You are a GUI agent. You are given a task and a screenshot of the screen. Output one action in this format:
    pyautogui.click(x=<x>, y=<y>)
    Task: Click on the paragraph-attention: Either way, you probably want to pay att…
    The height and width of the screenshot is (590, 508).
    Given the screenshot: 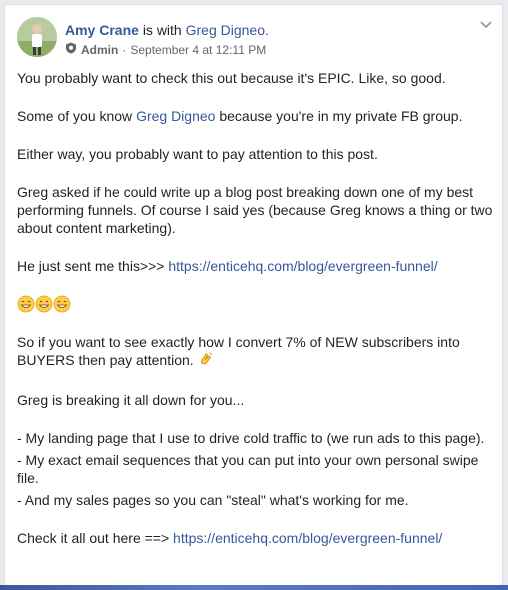 What is the action you would take?
    pyautogui.click(x=197, y=154)
    